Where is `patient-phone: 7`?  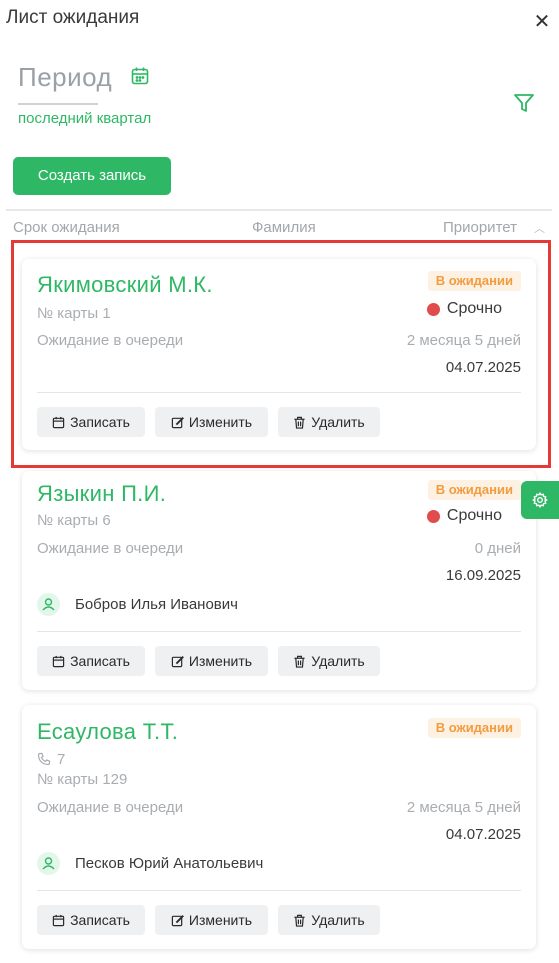
patient-phone: 7 is located at coordinates (51, 759).